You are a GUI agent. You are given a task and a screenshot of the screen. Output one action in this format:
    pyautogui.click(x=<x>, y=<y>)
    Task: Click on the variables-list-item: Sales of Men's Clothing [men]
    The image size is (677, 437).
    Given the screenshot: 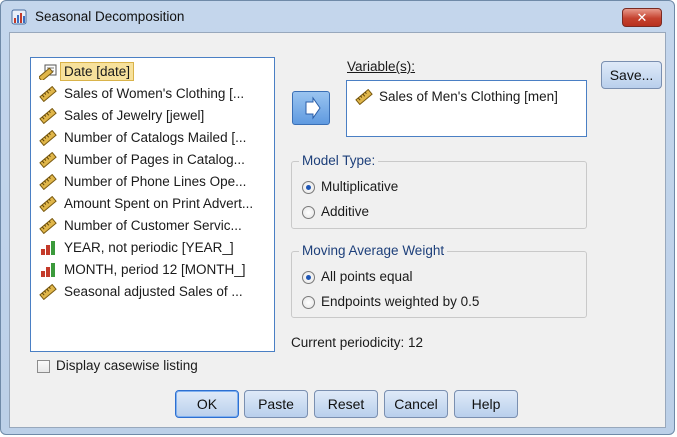 What is the action you would take?
    pyautogui.click(x=456, y=97)
    